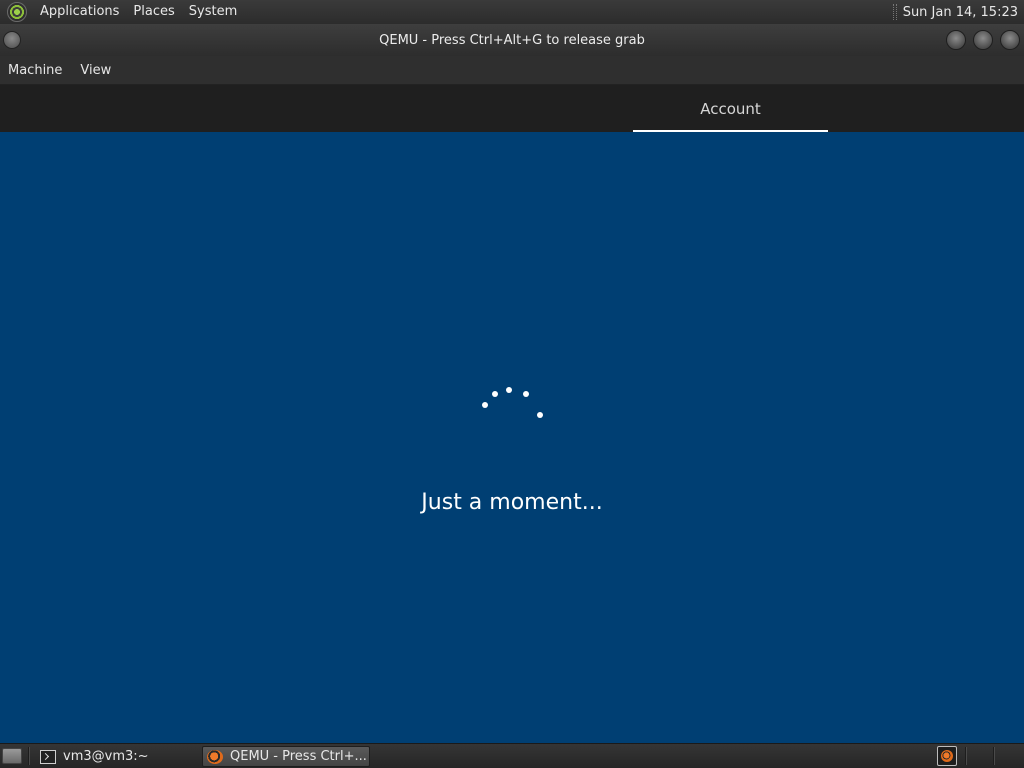  What do you see at coordinates (48, 756) in the screenshot?
I see `terminal-icon` at bounding box center [48, 756].